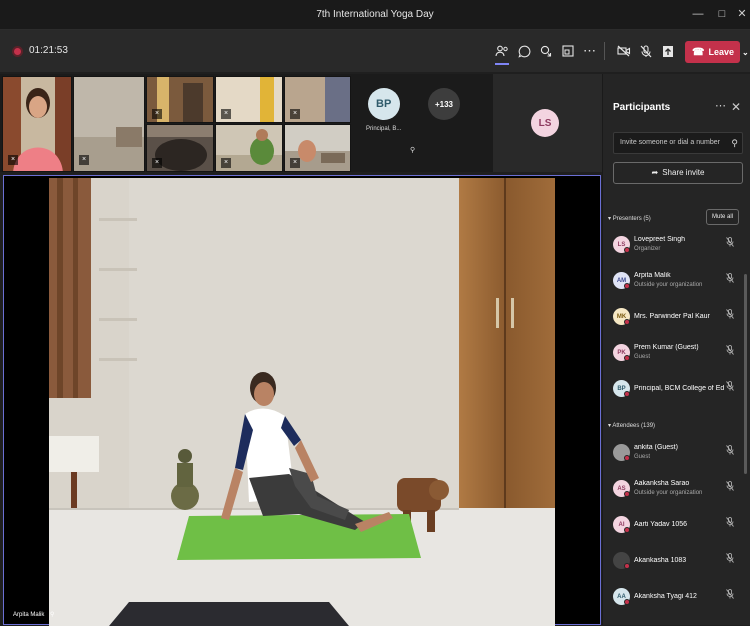  Describe the element at coordinates (677, 456) in the screenshot. I see `participant-row: ankita (Guest) Guest` at that location.